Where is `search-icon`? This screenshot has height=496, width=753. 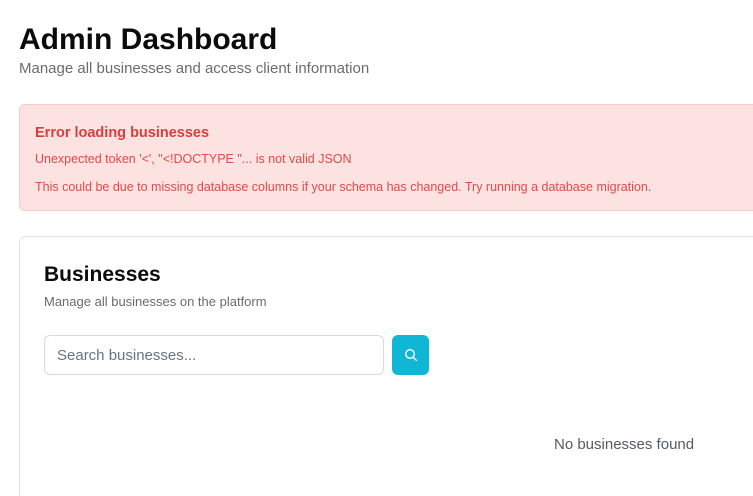 search-icon is located at coordinates (411, 355).